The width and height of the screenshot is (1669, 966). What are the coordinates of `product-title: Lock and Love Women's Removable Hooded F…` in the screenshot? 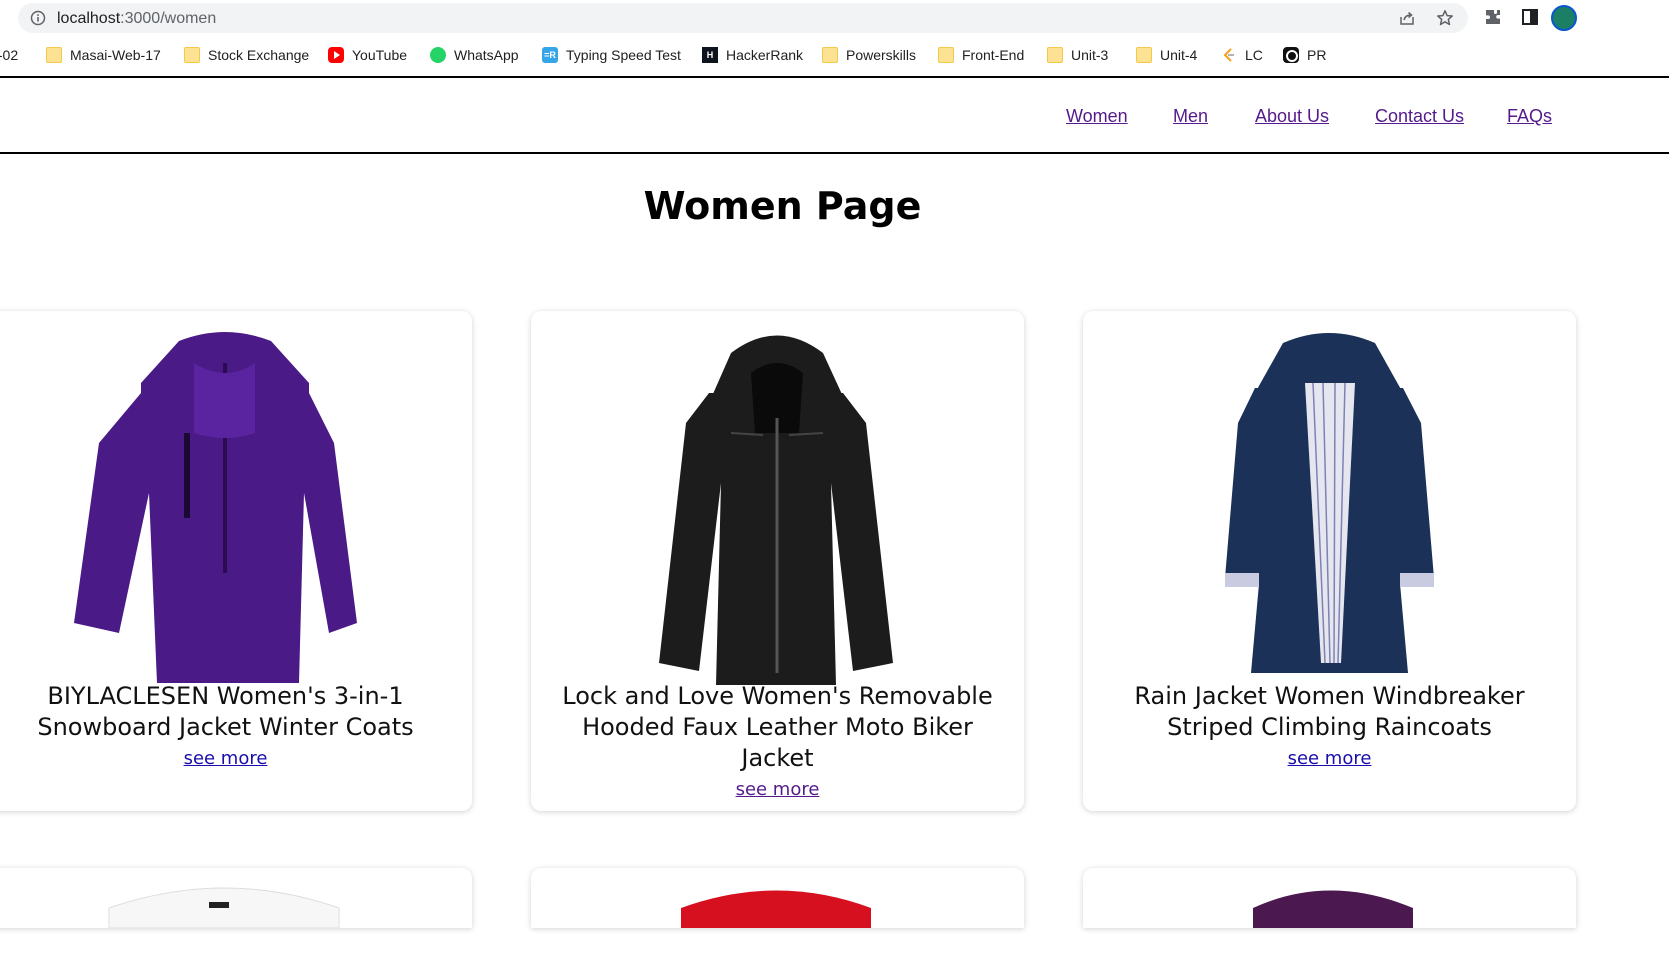 It's located at (777, 727).